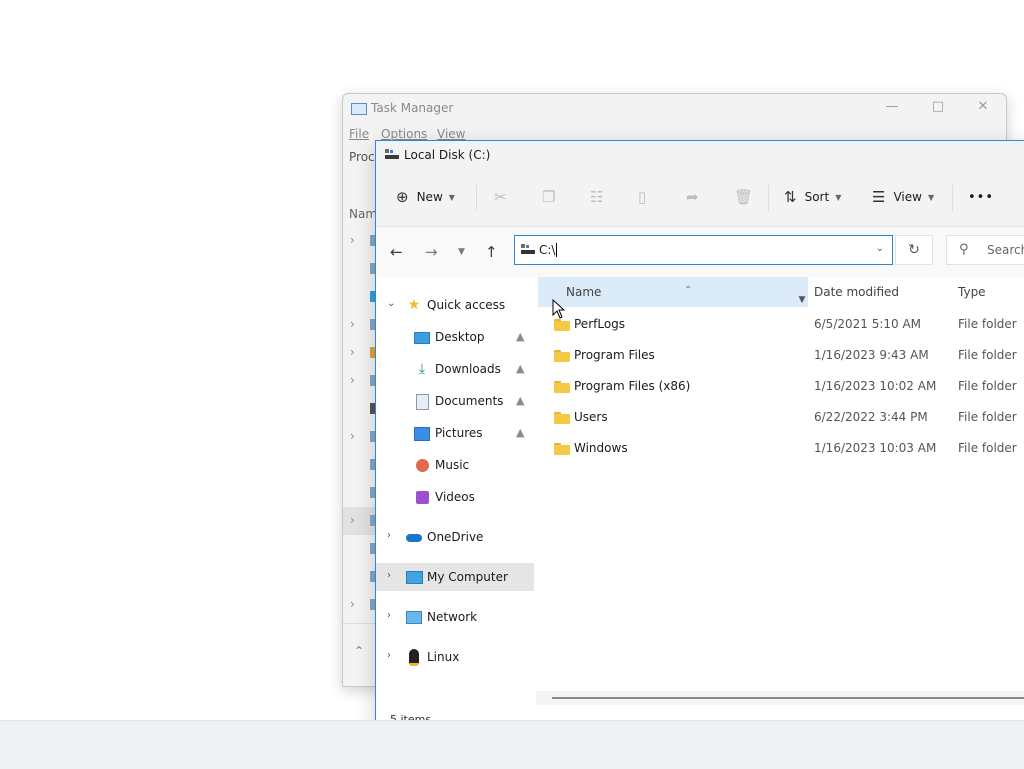  What do you see at coordinates (461, 252) in the screenshot?
I see `recent-locations-chevron-icon: ▼` at bounding box center [461, 252].